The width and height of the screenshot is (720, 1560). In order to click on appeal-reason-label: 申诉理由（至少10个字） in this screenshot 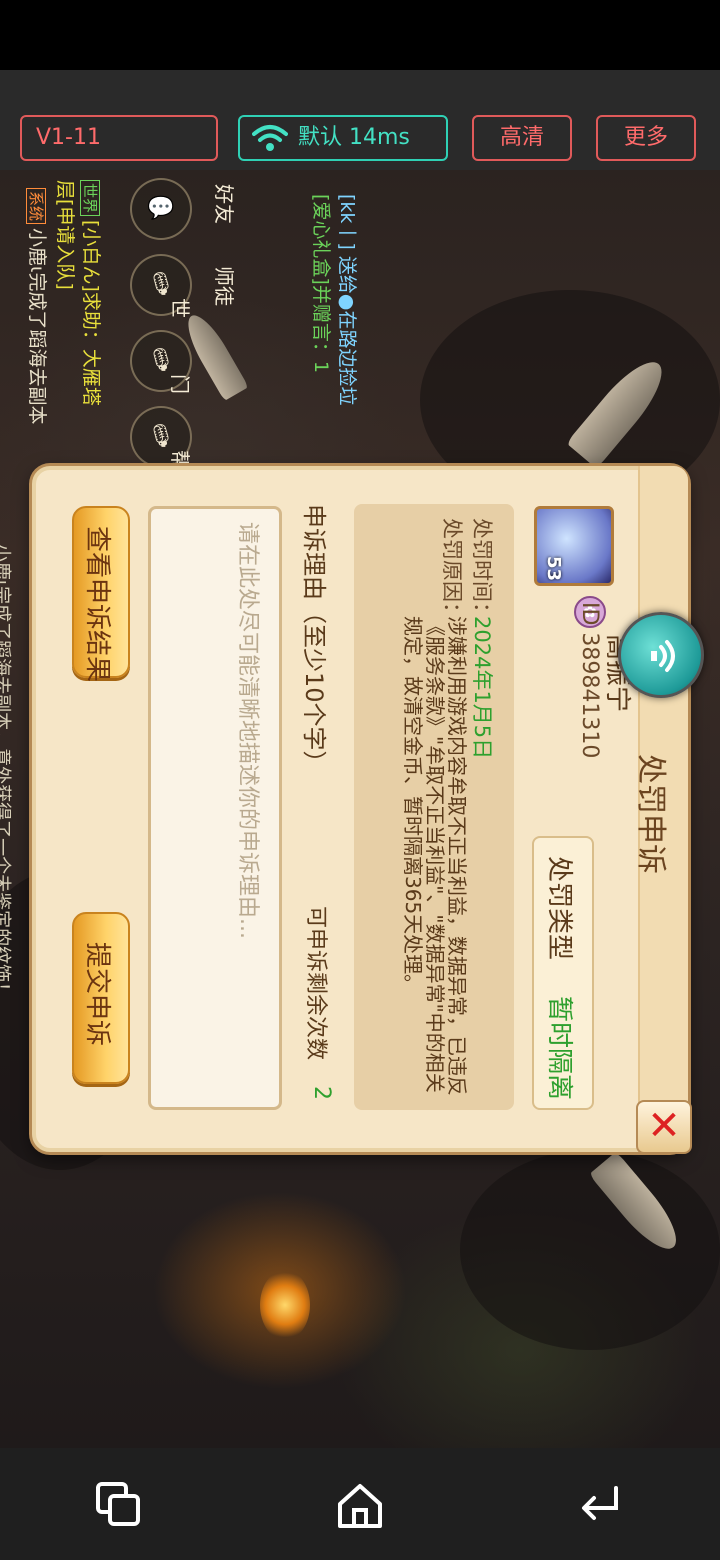, I will do `click(314, 639)`.